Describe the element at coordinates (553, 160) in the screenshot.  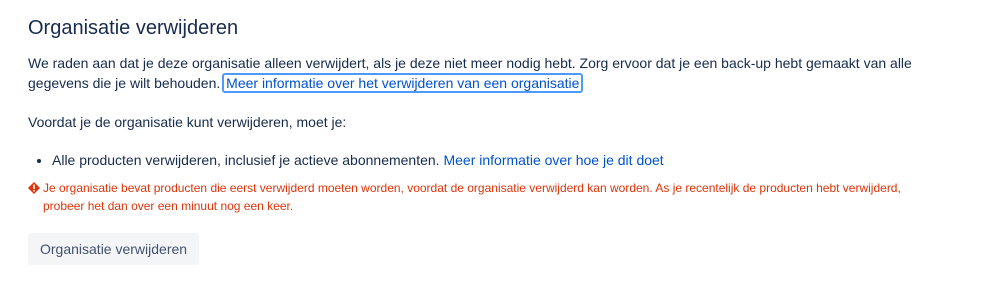
I see `learn-more-how-link: Meer informatie over hoe je dit doet` at that location.